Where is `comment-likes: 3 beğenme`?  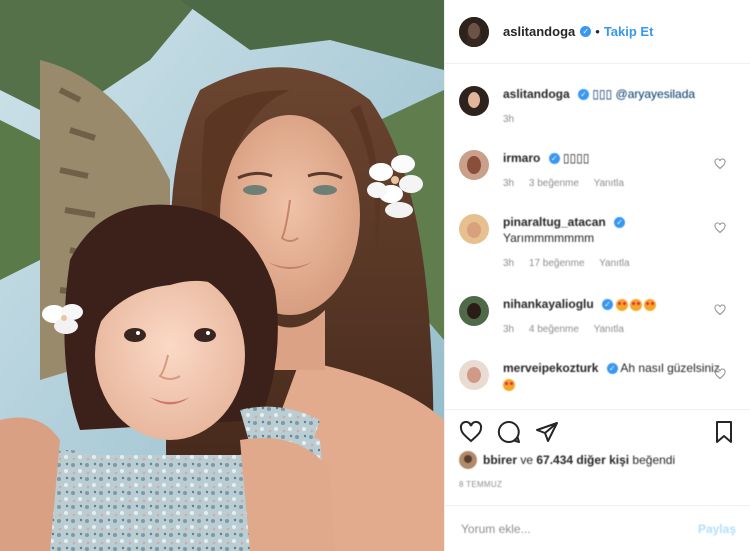 comment-likes: 3 beğenme is located at coordinates (554, 183).